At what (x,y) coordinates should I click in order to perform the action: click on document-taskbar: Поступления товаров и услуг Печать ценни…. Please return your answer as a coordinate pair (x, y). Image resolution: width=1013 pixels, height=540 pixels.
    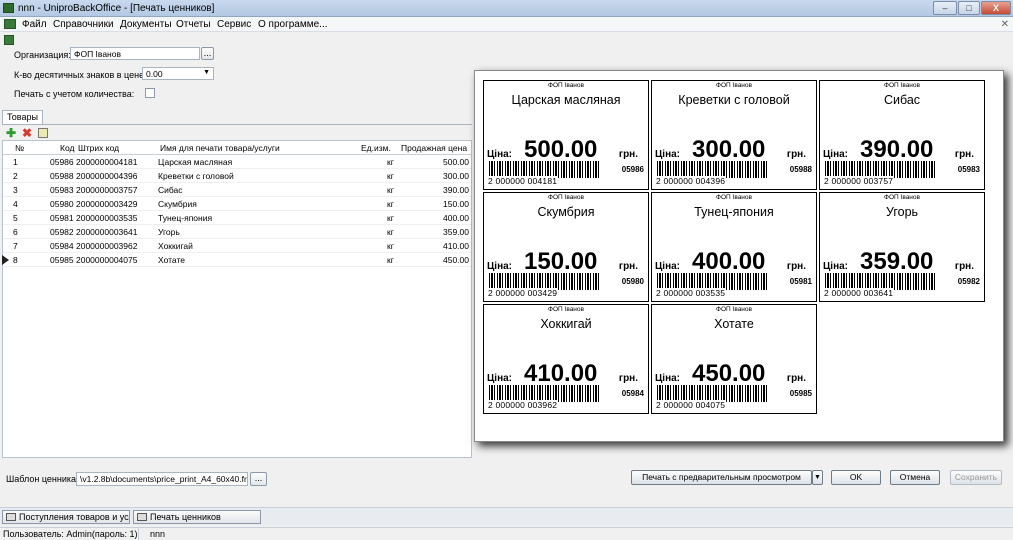
    Looking at the image, I should click on (506, 516).